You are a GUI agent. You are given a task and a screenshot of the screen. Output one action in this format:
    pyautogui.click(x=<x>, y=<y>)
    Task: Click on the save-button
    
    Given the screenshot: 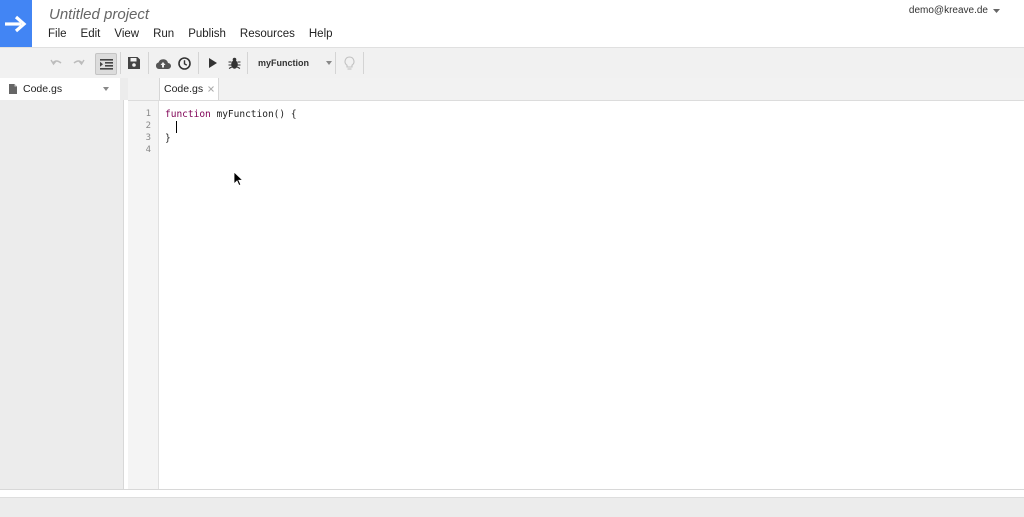 What is the action you would take?
    pyautogui.click(x=134, y=63)
    